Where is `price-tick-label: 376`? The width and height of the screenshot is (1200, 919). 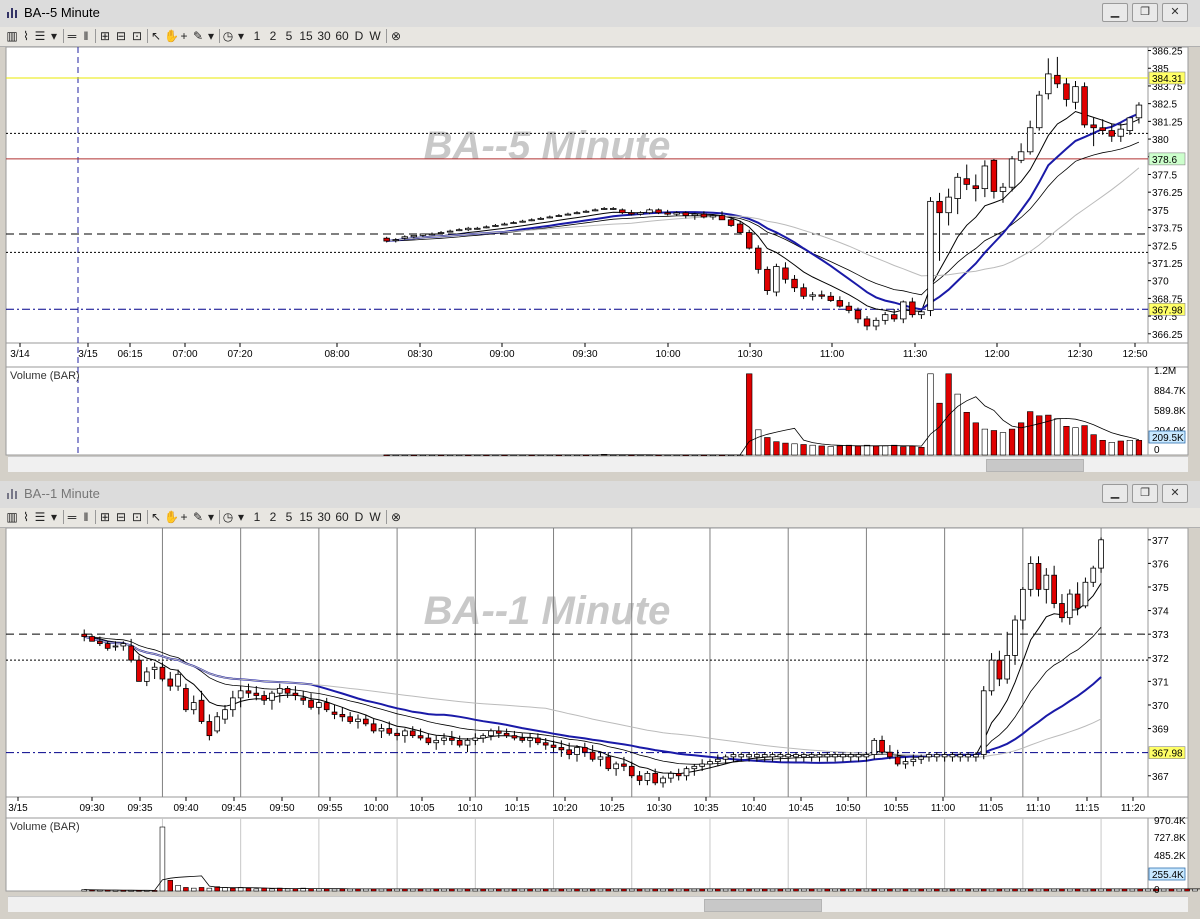
price-tick-label: 376 is located at coordinates (1160, 564).